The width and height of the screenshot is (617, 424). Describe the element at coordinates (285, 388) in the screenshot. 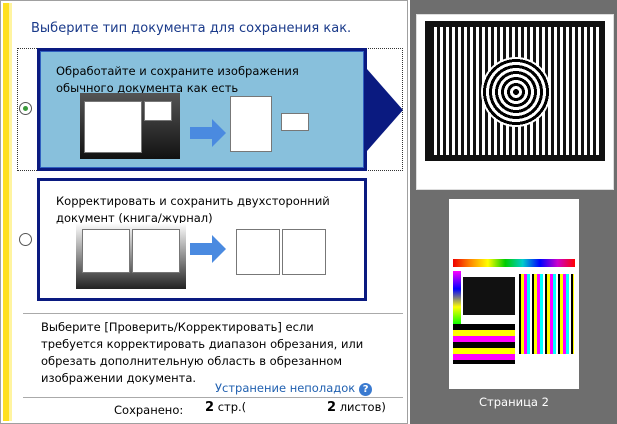

I see `troubleshoot-label: Устранение неполадок` at that location.